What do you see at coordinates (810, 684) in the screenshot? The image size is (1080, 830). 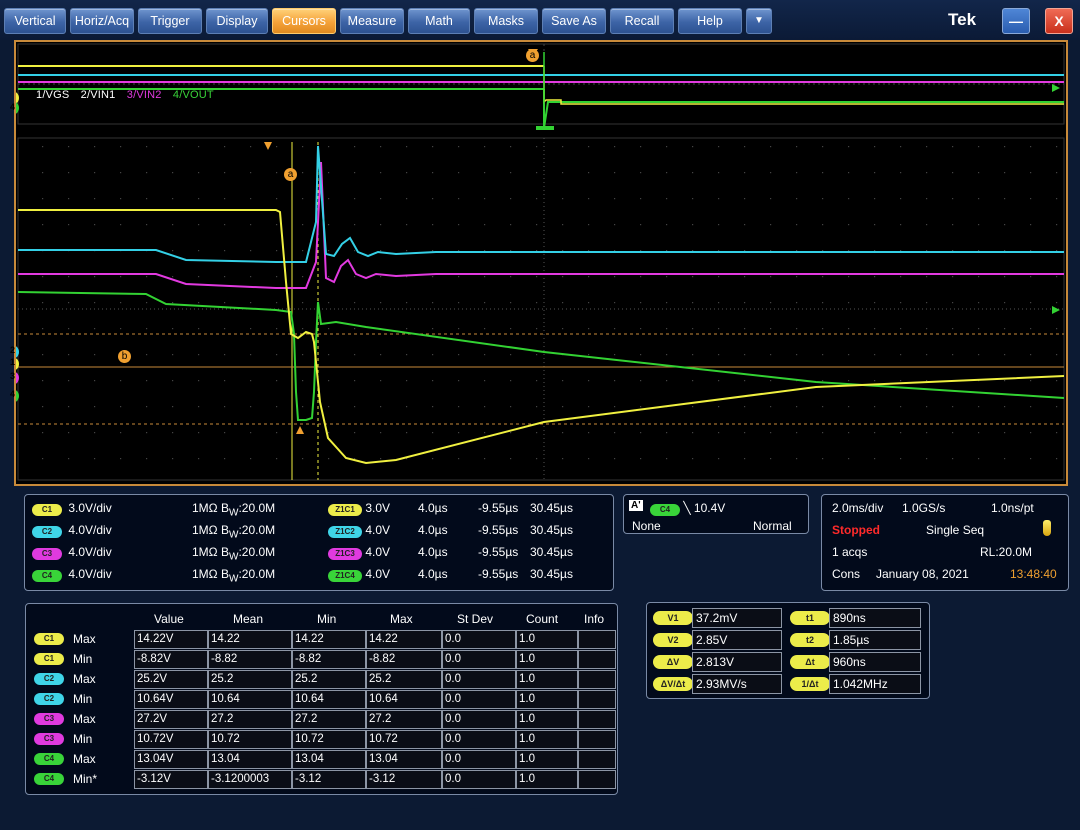 I see `inv-dt-badge: 1/Δt` at bounding box center [810, 684].